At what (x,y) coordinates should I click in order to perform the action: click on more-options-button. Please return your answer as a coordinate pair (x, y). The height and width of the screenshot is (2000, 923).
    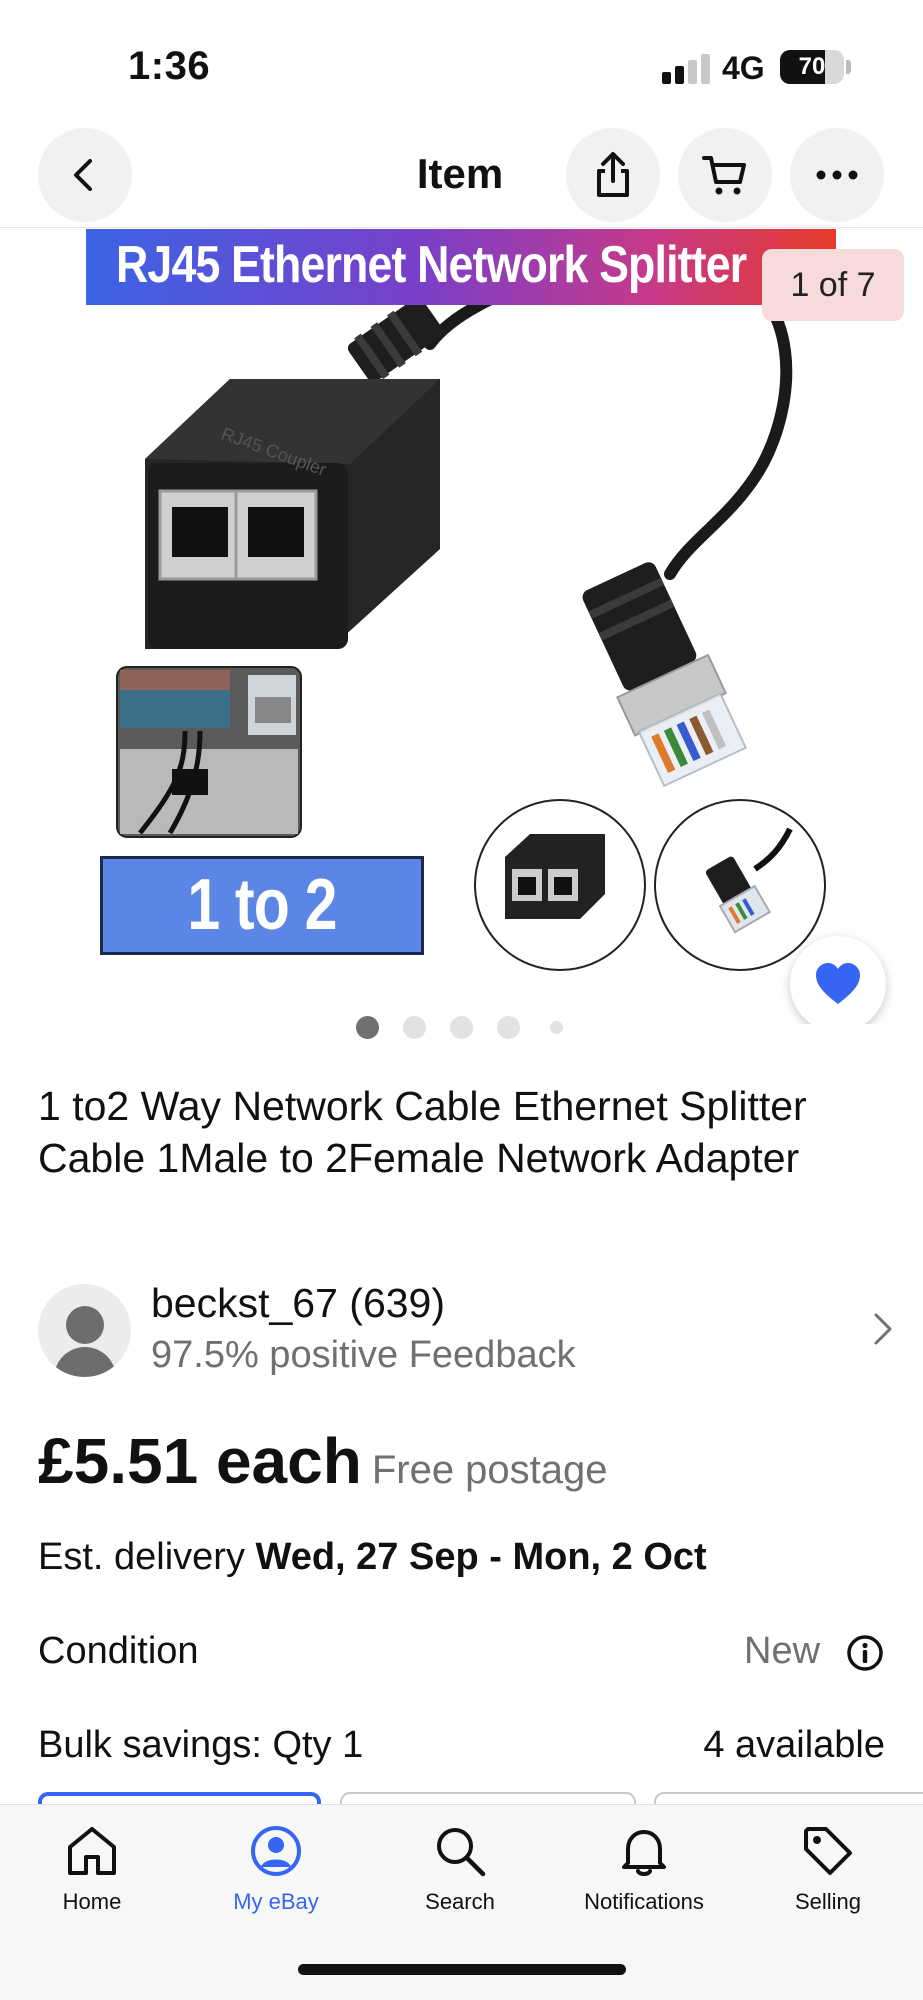
    Looking at the image, I should click on (837, 175).